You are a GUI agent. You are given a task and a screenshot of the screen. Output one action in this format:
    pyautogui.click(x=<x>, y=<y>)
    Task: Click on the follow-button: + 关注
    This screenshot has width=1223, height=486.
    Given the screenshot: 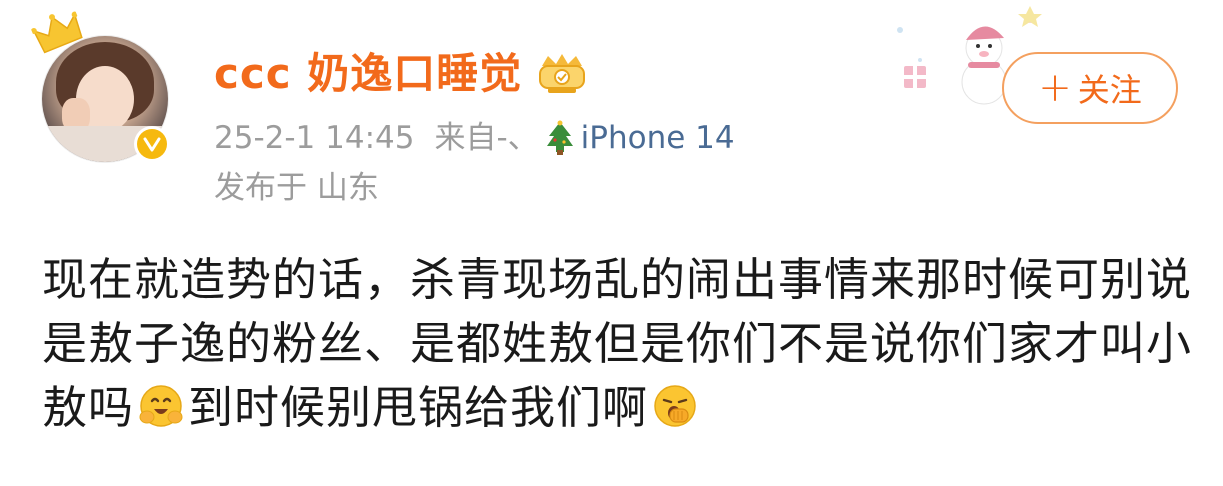 What is the action you would take?
    pyautogui.click(x=1090, y=88)
    